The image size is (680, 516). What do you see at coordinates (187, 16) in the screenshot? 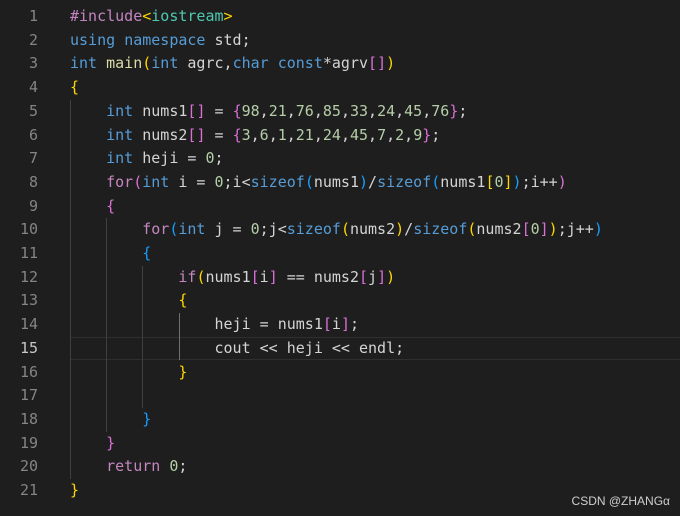
I see `code-token: iostream` at bounding box center [187, 16].